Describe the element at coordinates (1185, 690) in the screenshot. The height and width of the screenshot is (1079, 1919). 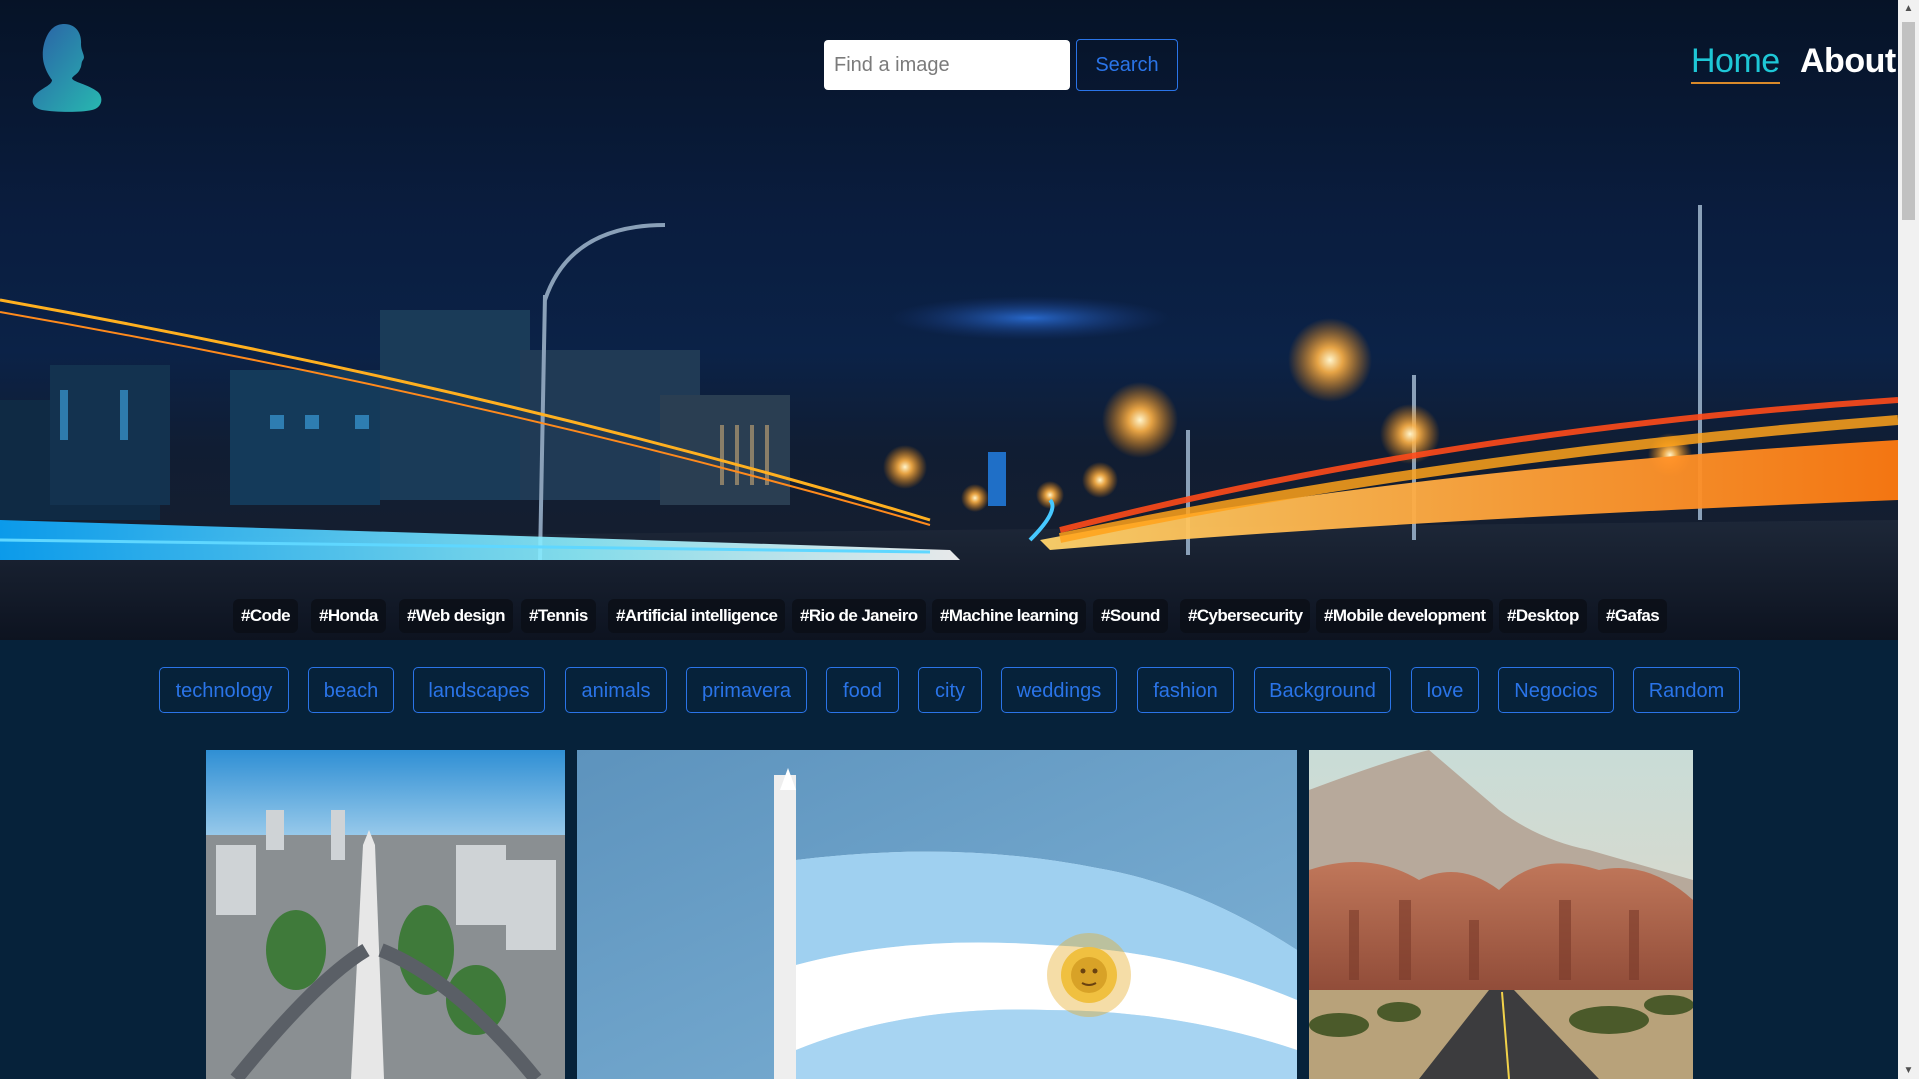
I see `category-button: fashion` at that location.